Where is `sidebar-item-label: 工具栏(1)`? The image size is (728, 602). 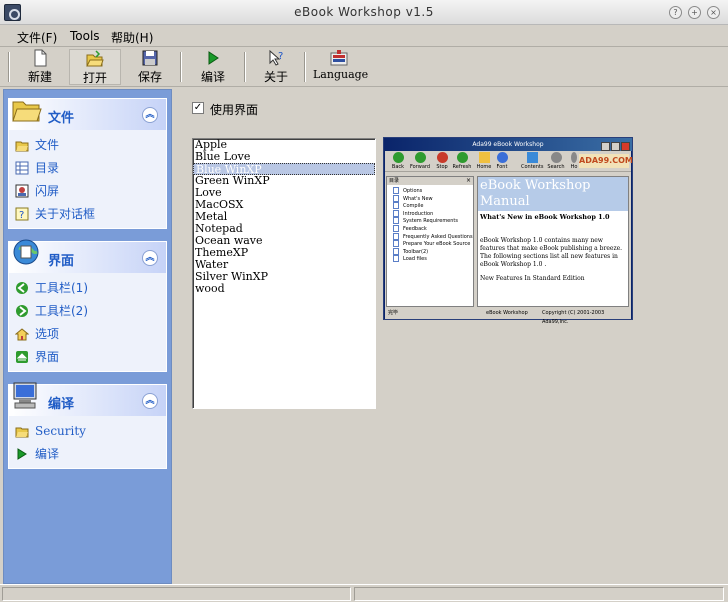 sidebar-item-label: 工具栏(1) is located at coordinates (61, 288).